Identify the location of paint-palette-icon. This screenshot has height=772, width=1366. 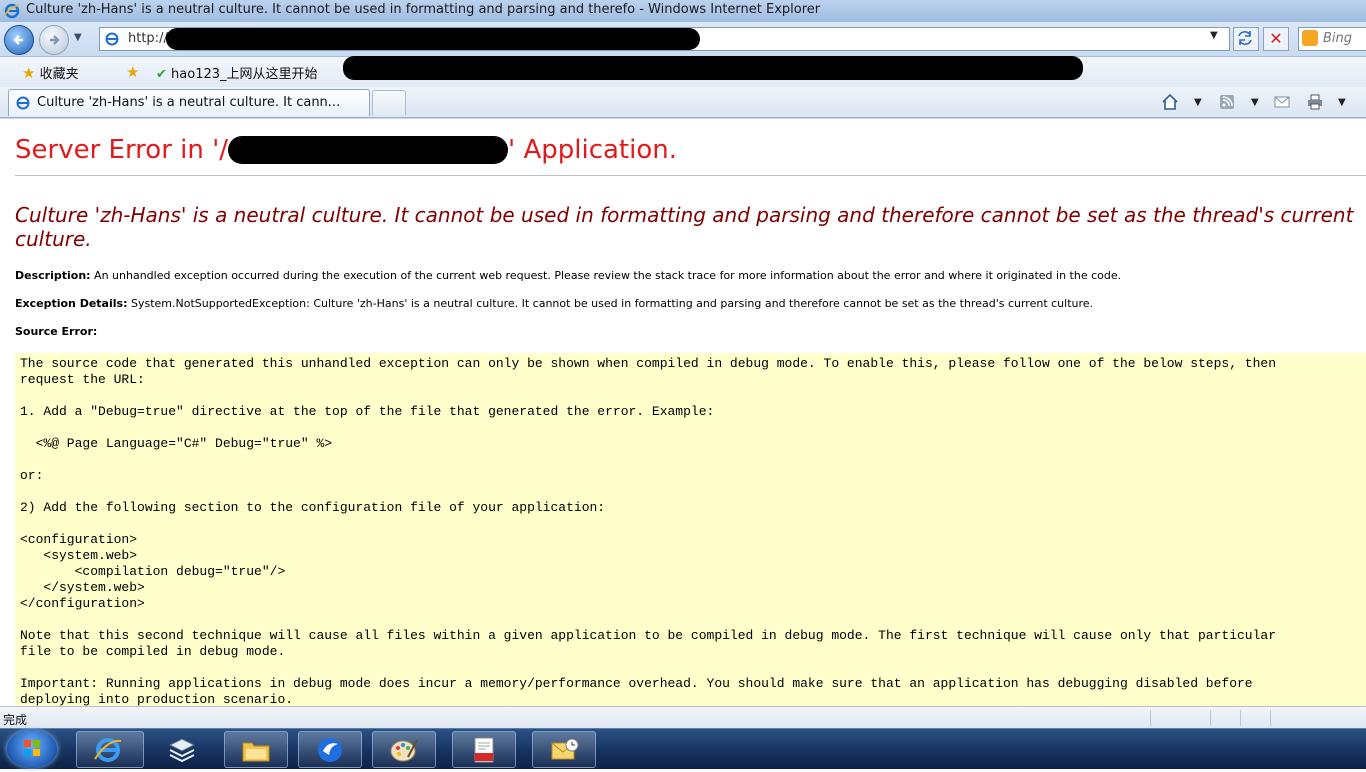
(404, 750).